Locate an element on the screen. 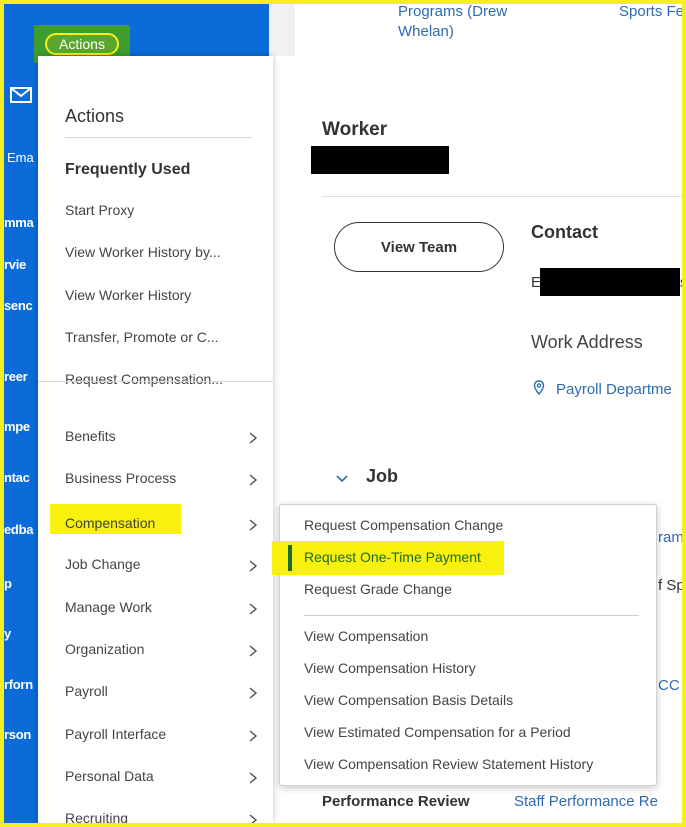 The width and height of the screenshot is (686, 827). request-one-time-payment-item: Request One-Time Payment is located at coordinates (392, 557).